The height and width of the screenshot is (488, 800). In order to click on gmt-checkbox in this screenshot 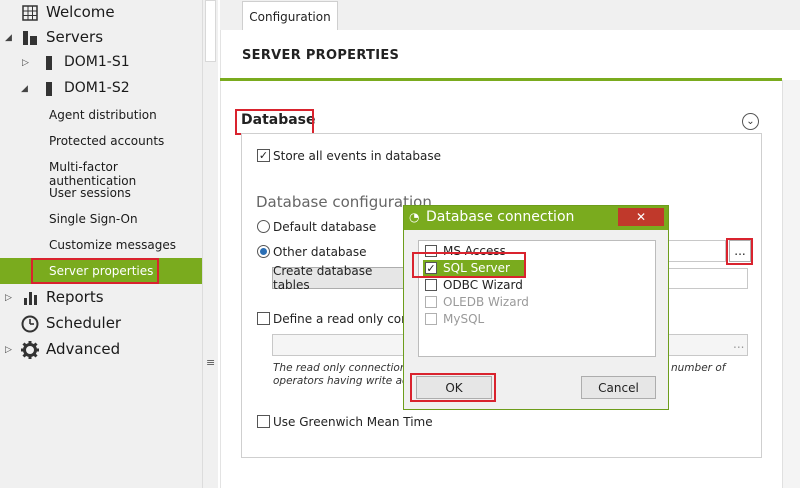, I will do `click(263, 421)`.